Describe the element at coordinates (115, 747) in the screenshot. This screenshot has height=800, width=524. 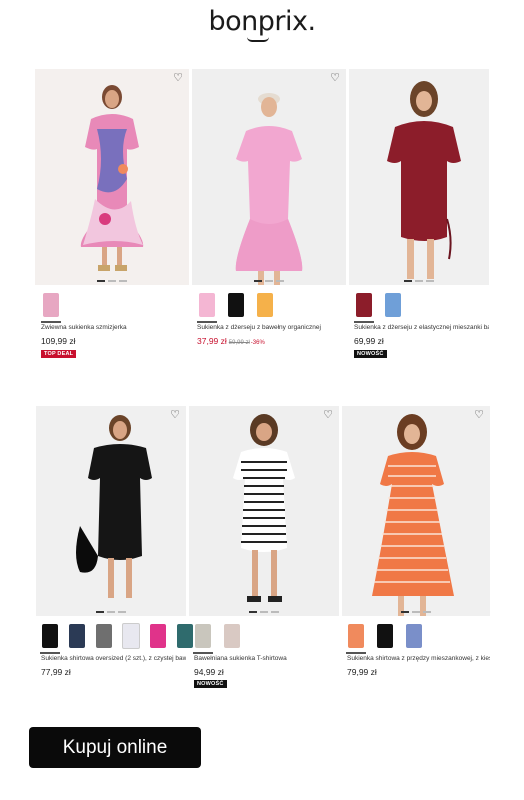
I see `shop-online-button: Kupuj online` at that location.